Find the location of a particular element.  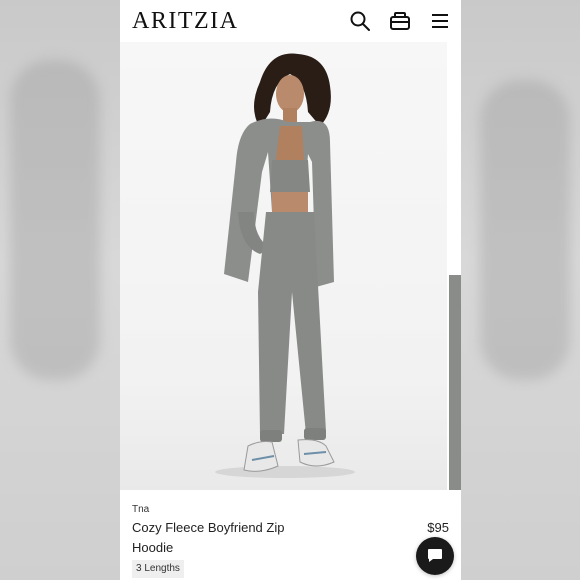

chat-button is located at coordinates (435, 556).